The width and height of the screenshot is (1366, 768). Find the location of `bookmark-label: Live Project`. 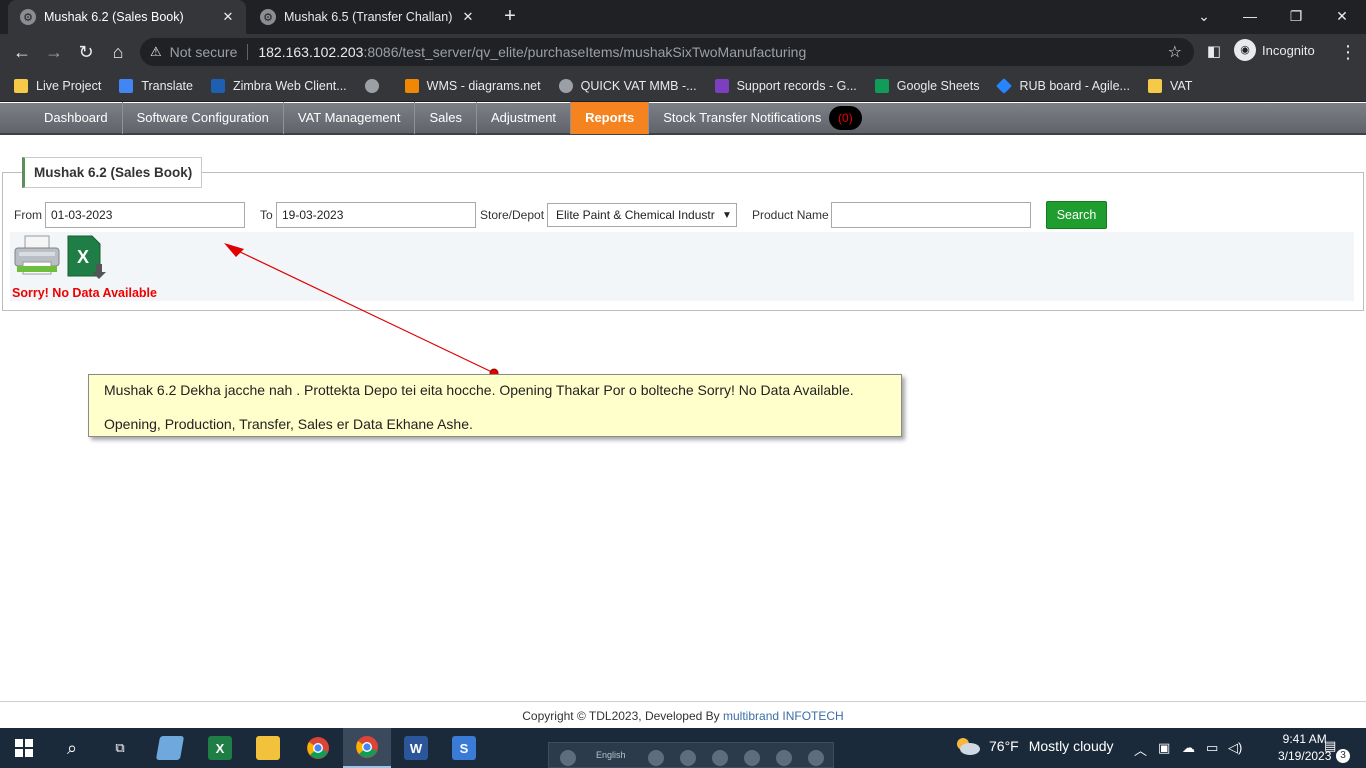

bookmark-label: Live Project is located at coordinates (69, 85).